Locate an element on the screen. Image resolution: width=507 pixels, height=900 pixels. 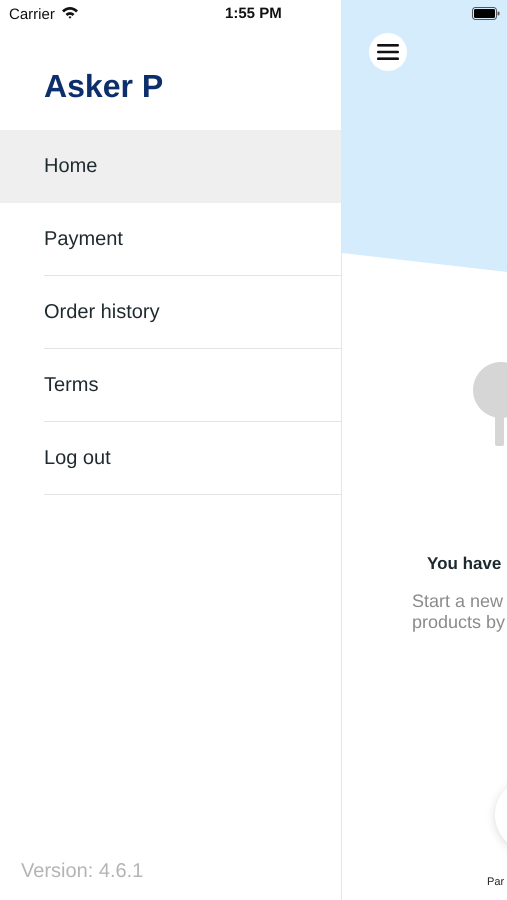
empty-state-text: products by is located at coordinates (459, 622).